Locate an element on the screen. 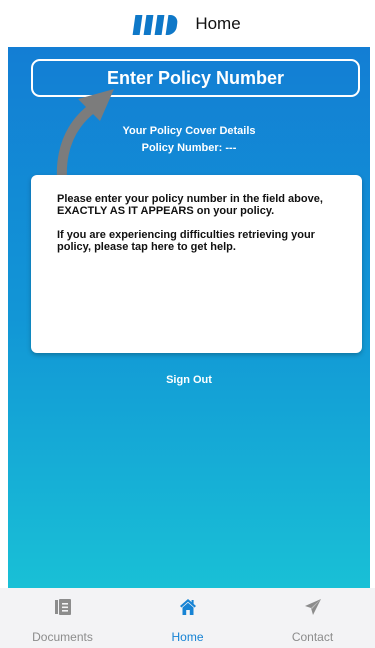  tab-home: Home is located at coordinates (187, 618).